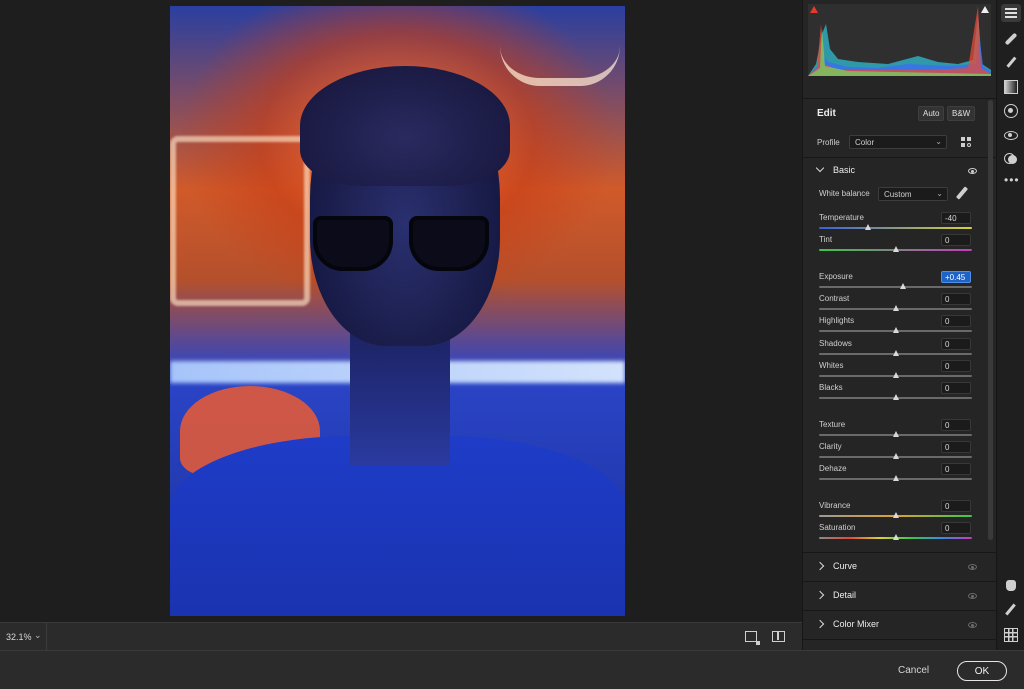  What do you see at coordinates (961, 113) in the screenshot?
I see `black-white-button: B&W` at bounding box center [961, 113].